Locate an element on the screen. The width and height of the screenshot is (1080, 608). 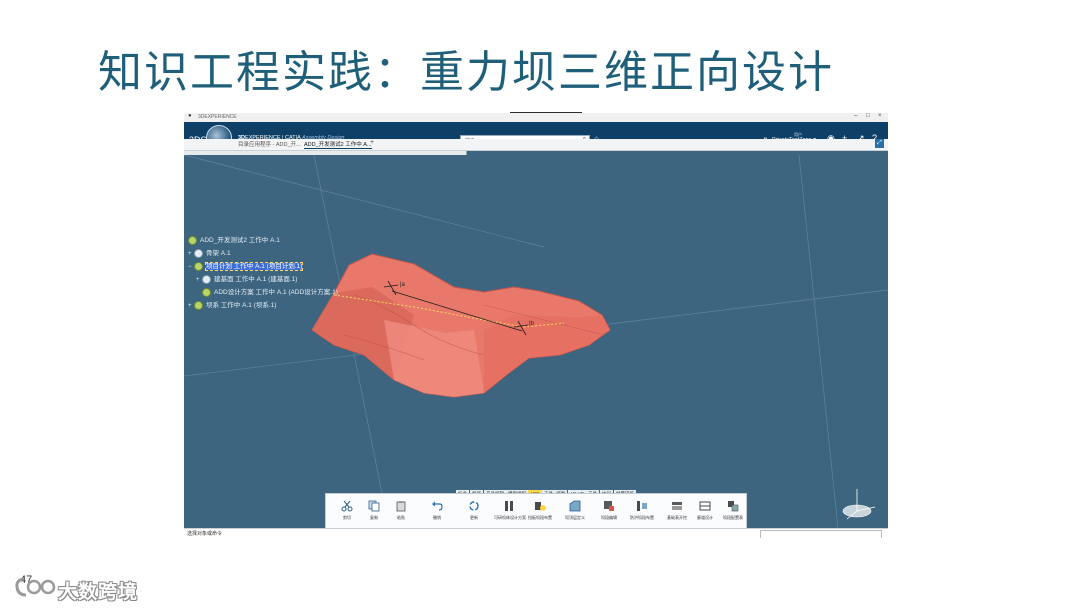
segment-edit-icon is located at coordinates (609, 506).